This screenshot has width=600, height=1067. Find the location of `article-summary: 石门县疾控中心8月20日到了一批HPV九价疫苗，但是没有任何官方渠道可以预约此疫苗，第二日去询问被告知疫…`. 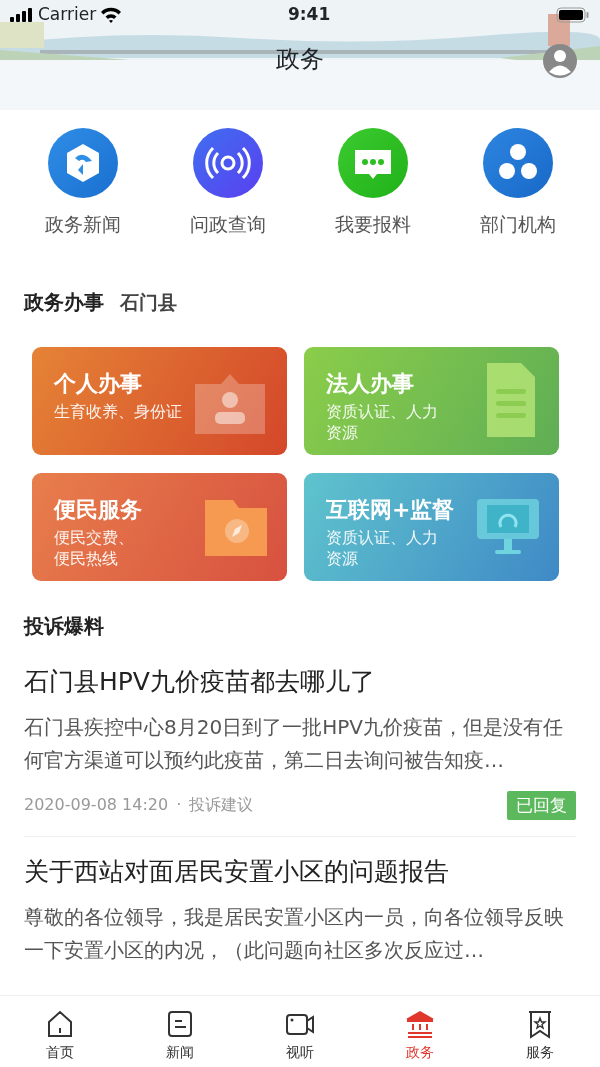

article-summary: 石门县疾控中心8月20日到了一批HPV九价疫苗，但是没有任何官方渠道可以预约此疫苗，第二日去询问被告知疫… is located at coordinates (294, 743).